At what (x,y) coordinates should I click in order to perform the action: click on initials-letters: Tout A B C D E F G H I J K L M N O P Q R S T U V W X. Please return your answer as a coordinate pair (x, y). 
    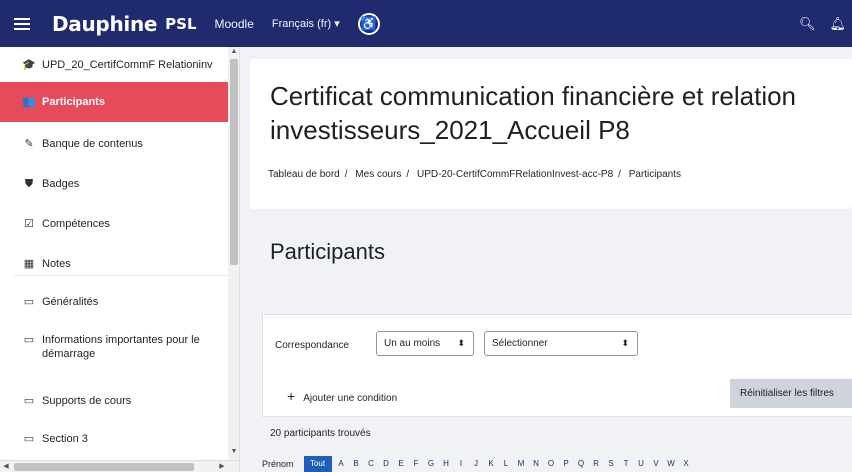
    Looking at the image, I should click on (498, 464).